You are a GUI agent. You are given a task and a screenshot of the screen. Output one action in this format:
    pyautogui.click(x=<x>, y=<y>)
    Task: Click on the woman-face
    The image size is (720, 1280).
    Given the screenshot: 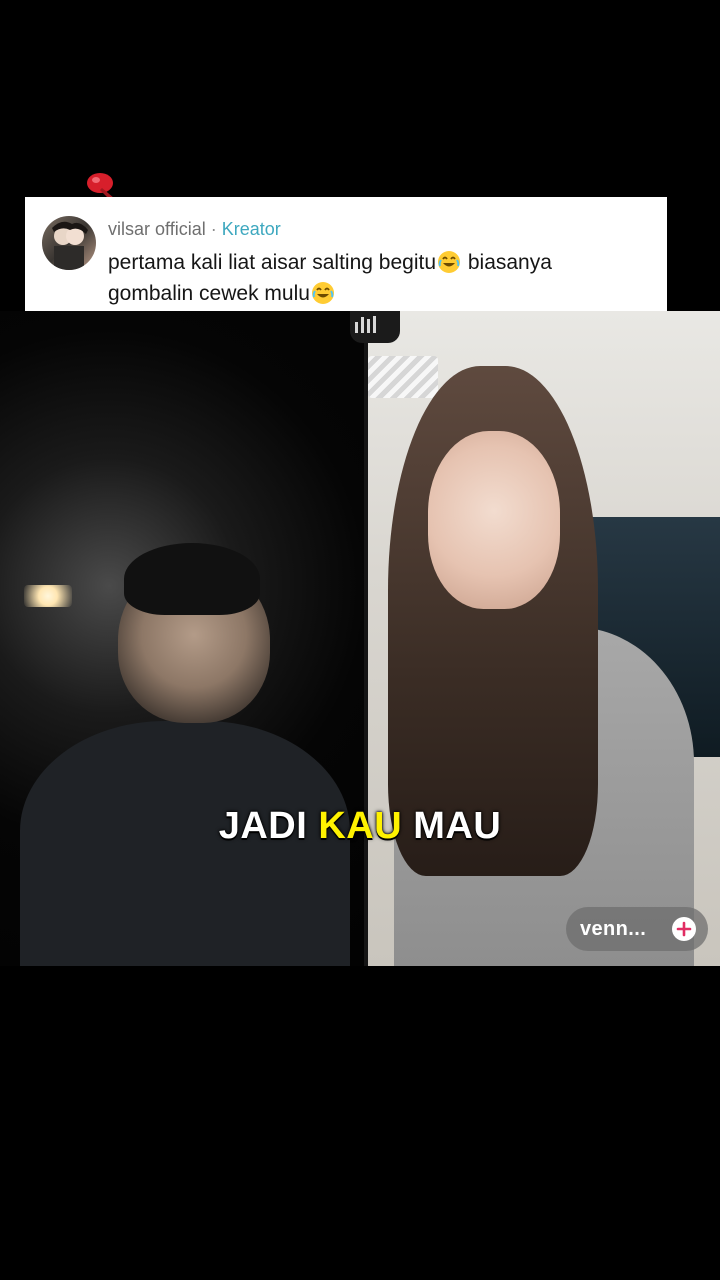 What is the action you would take?
    pyautogui.click(x=494, y=520)
    